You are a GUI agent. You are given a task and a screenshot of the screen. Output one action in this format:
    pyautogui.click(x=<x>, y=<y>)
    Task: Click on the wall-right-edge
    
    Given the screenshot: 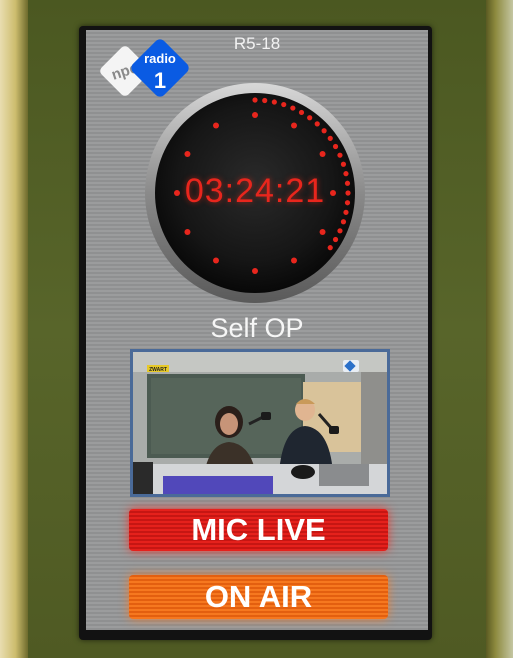 What is the action you would take?
    pyautogui.click(x=499, y=329)
    